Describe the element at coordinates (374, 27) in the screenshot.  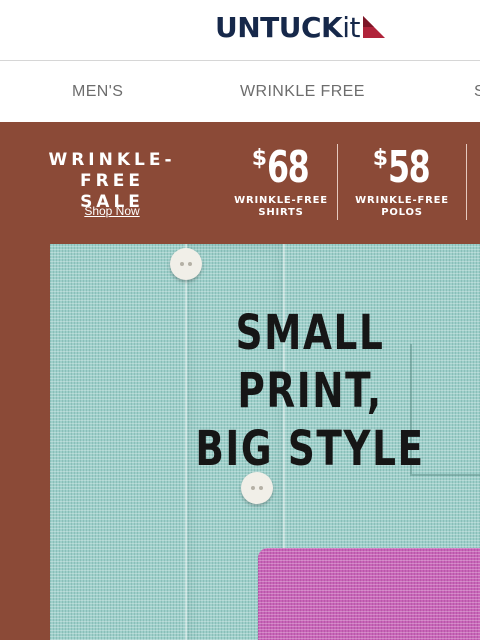
I see `brand-flag-icon` at that location.